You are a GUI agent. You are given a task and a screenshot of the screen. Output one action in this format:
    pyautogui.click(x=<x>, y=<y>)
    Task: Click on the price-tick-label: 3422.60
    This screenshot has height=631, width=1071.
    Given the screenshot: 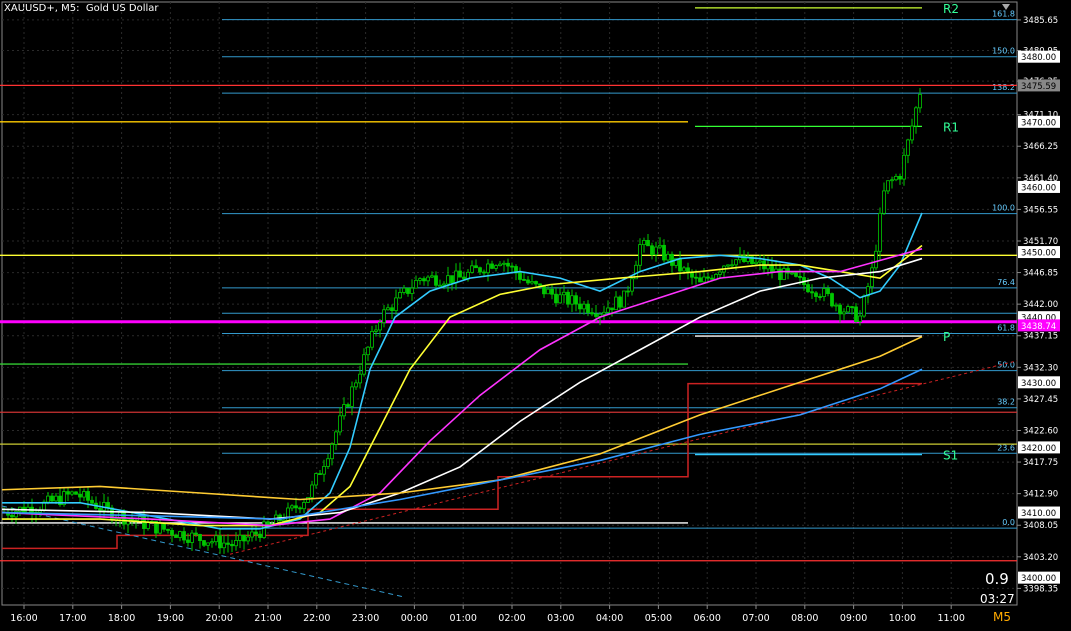 What is the action you would take?
    pyautogui.click(x=1040, y=431)
    